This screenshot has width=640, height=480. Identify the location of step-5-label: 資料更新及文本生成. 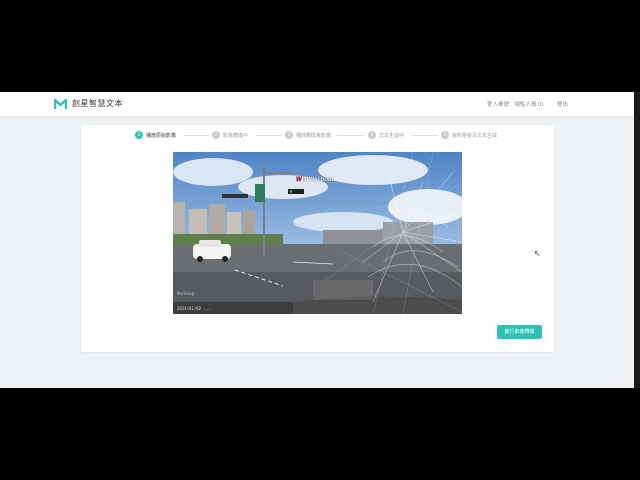
(475, 136).